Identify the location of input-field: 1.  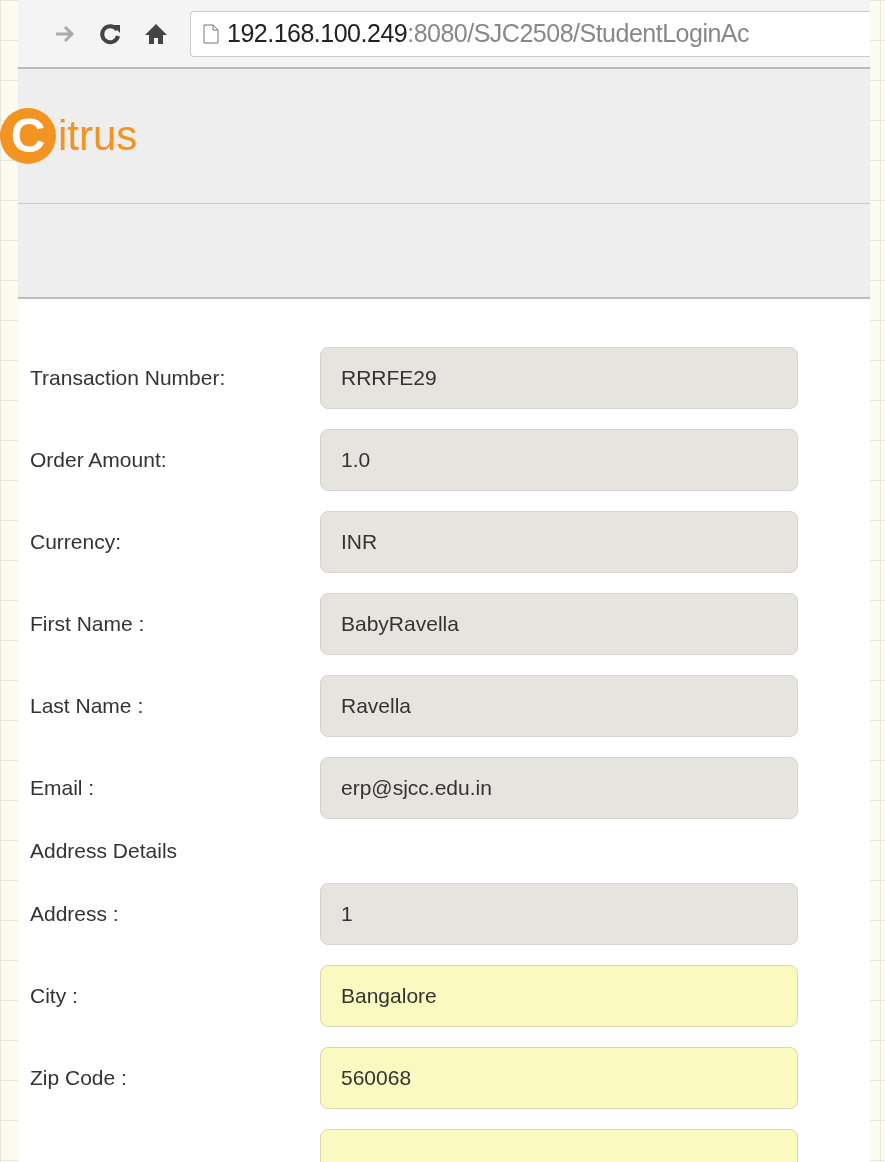
(559, 913).